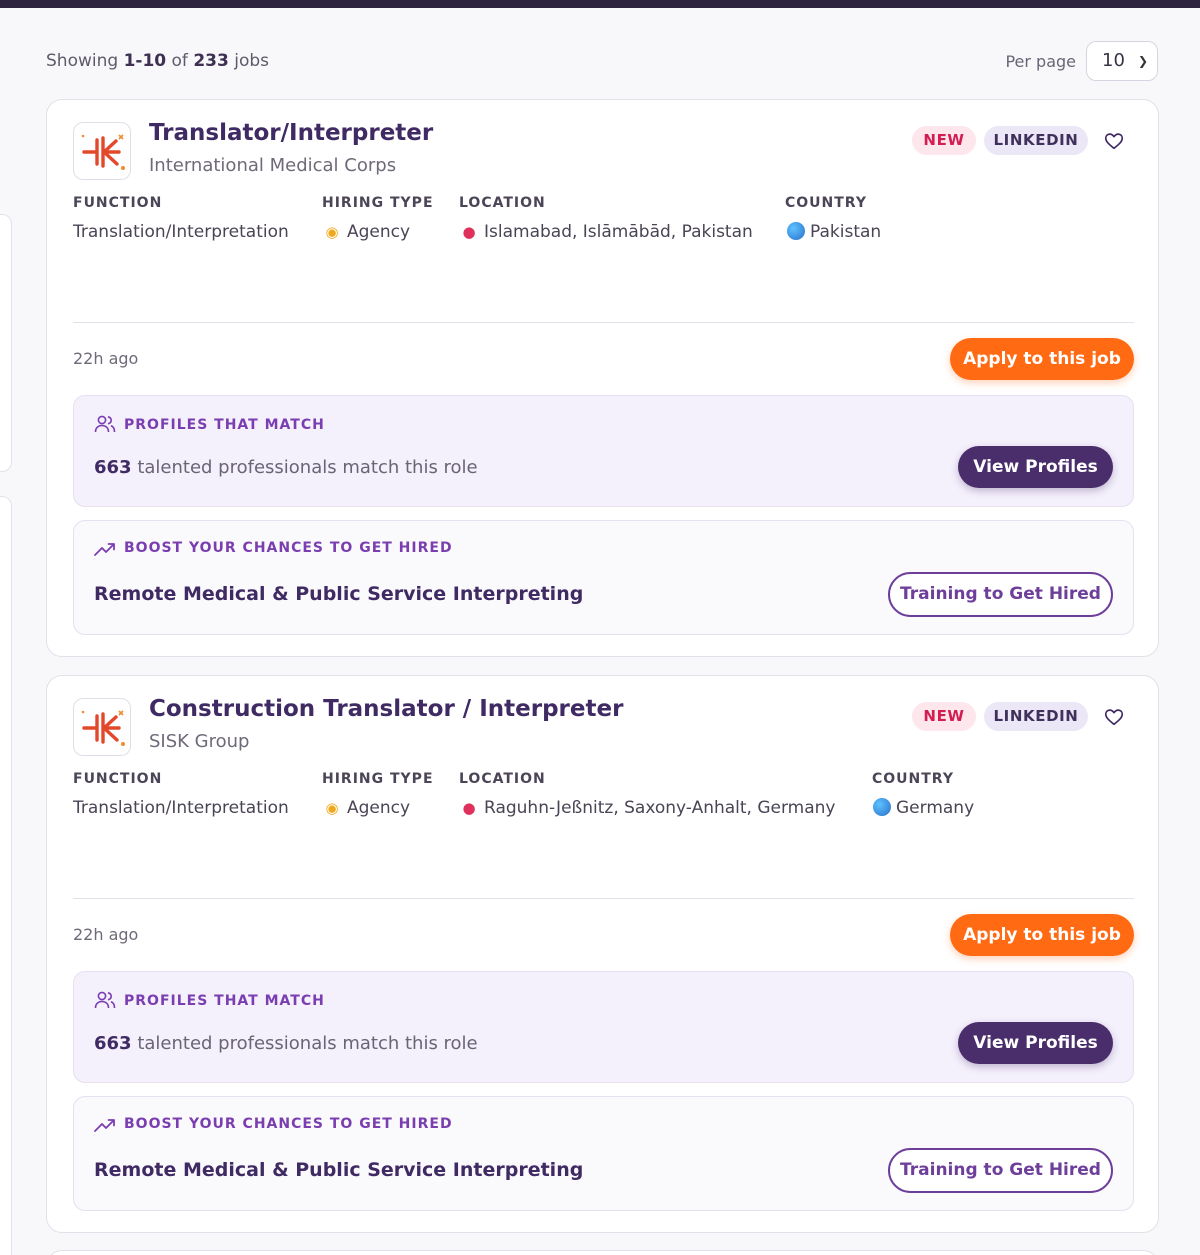 The image size is (1200, 1255). Describe the element at coordinates (273, 165) in the screenshot. I see `company-name: International Medical Corps` at that location.